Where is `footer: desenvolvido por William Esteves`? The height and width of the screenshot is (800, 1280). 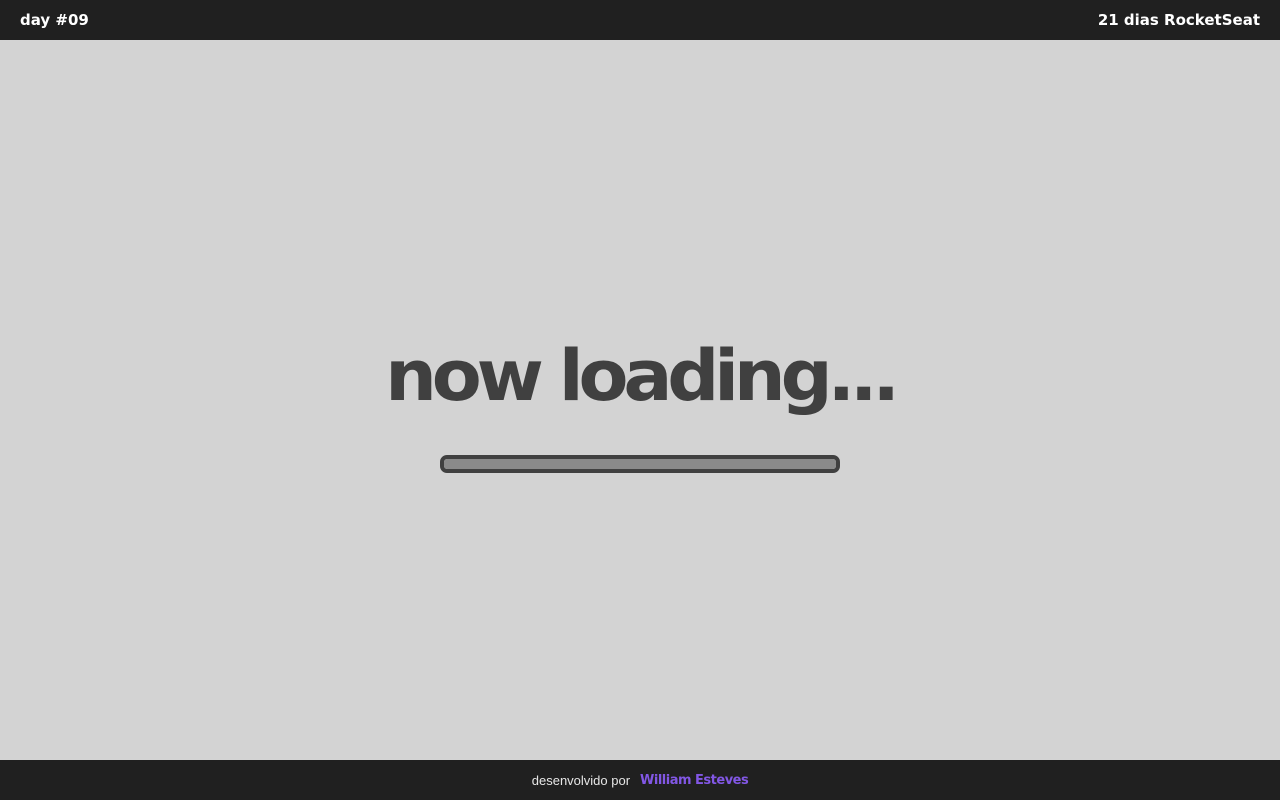 footer: desenvolvido por William Esteves is located at coordinates (640, 780).